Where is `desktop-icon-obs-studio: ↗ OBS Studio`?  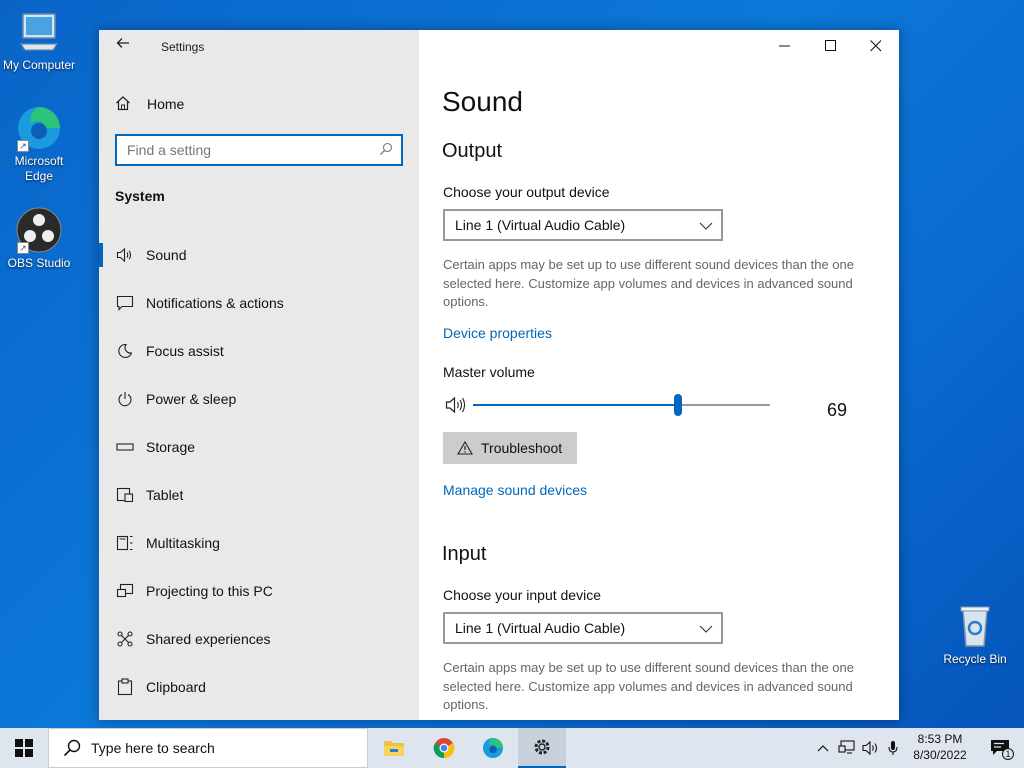
desktop-icon-obs-studio: ↗ OBS Studio is located at coordinates (39, 238).